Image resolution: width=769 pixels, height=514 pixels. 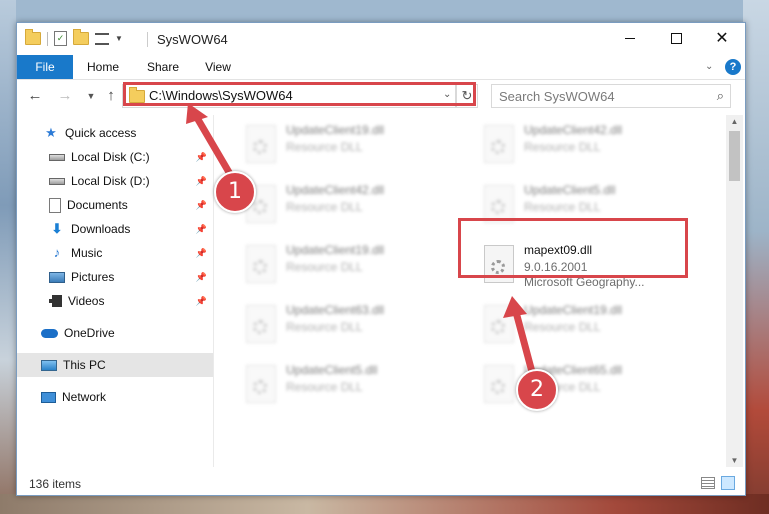 I want to click on quick-access-toolbar: ✓ ▼, so click(x=74, y=37).